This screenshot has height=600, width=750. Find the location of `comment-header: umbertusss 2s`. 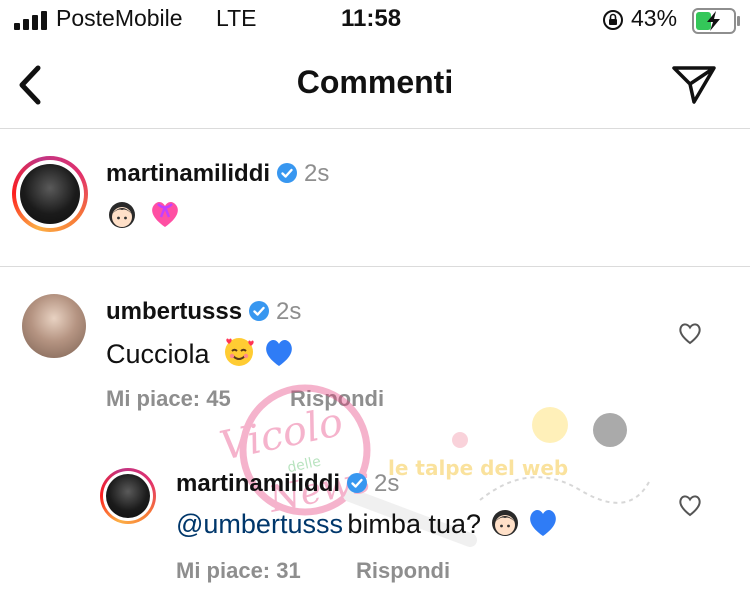

comment-header: umbertusss 2s is located at coordinates (203, 312).